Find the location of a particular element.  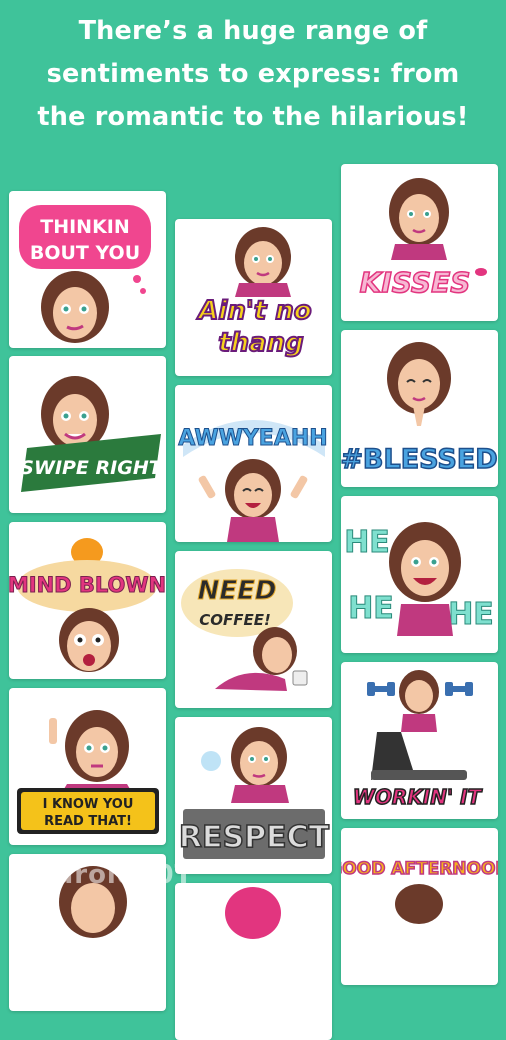

sticker-art: AWWYEAHH is located at coordinates (253, 481).